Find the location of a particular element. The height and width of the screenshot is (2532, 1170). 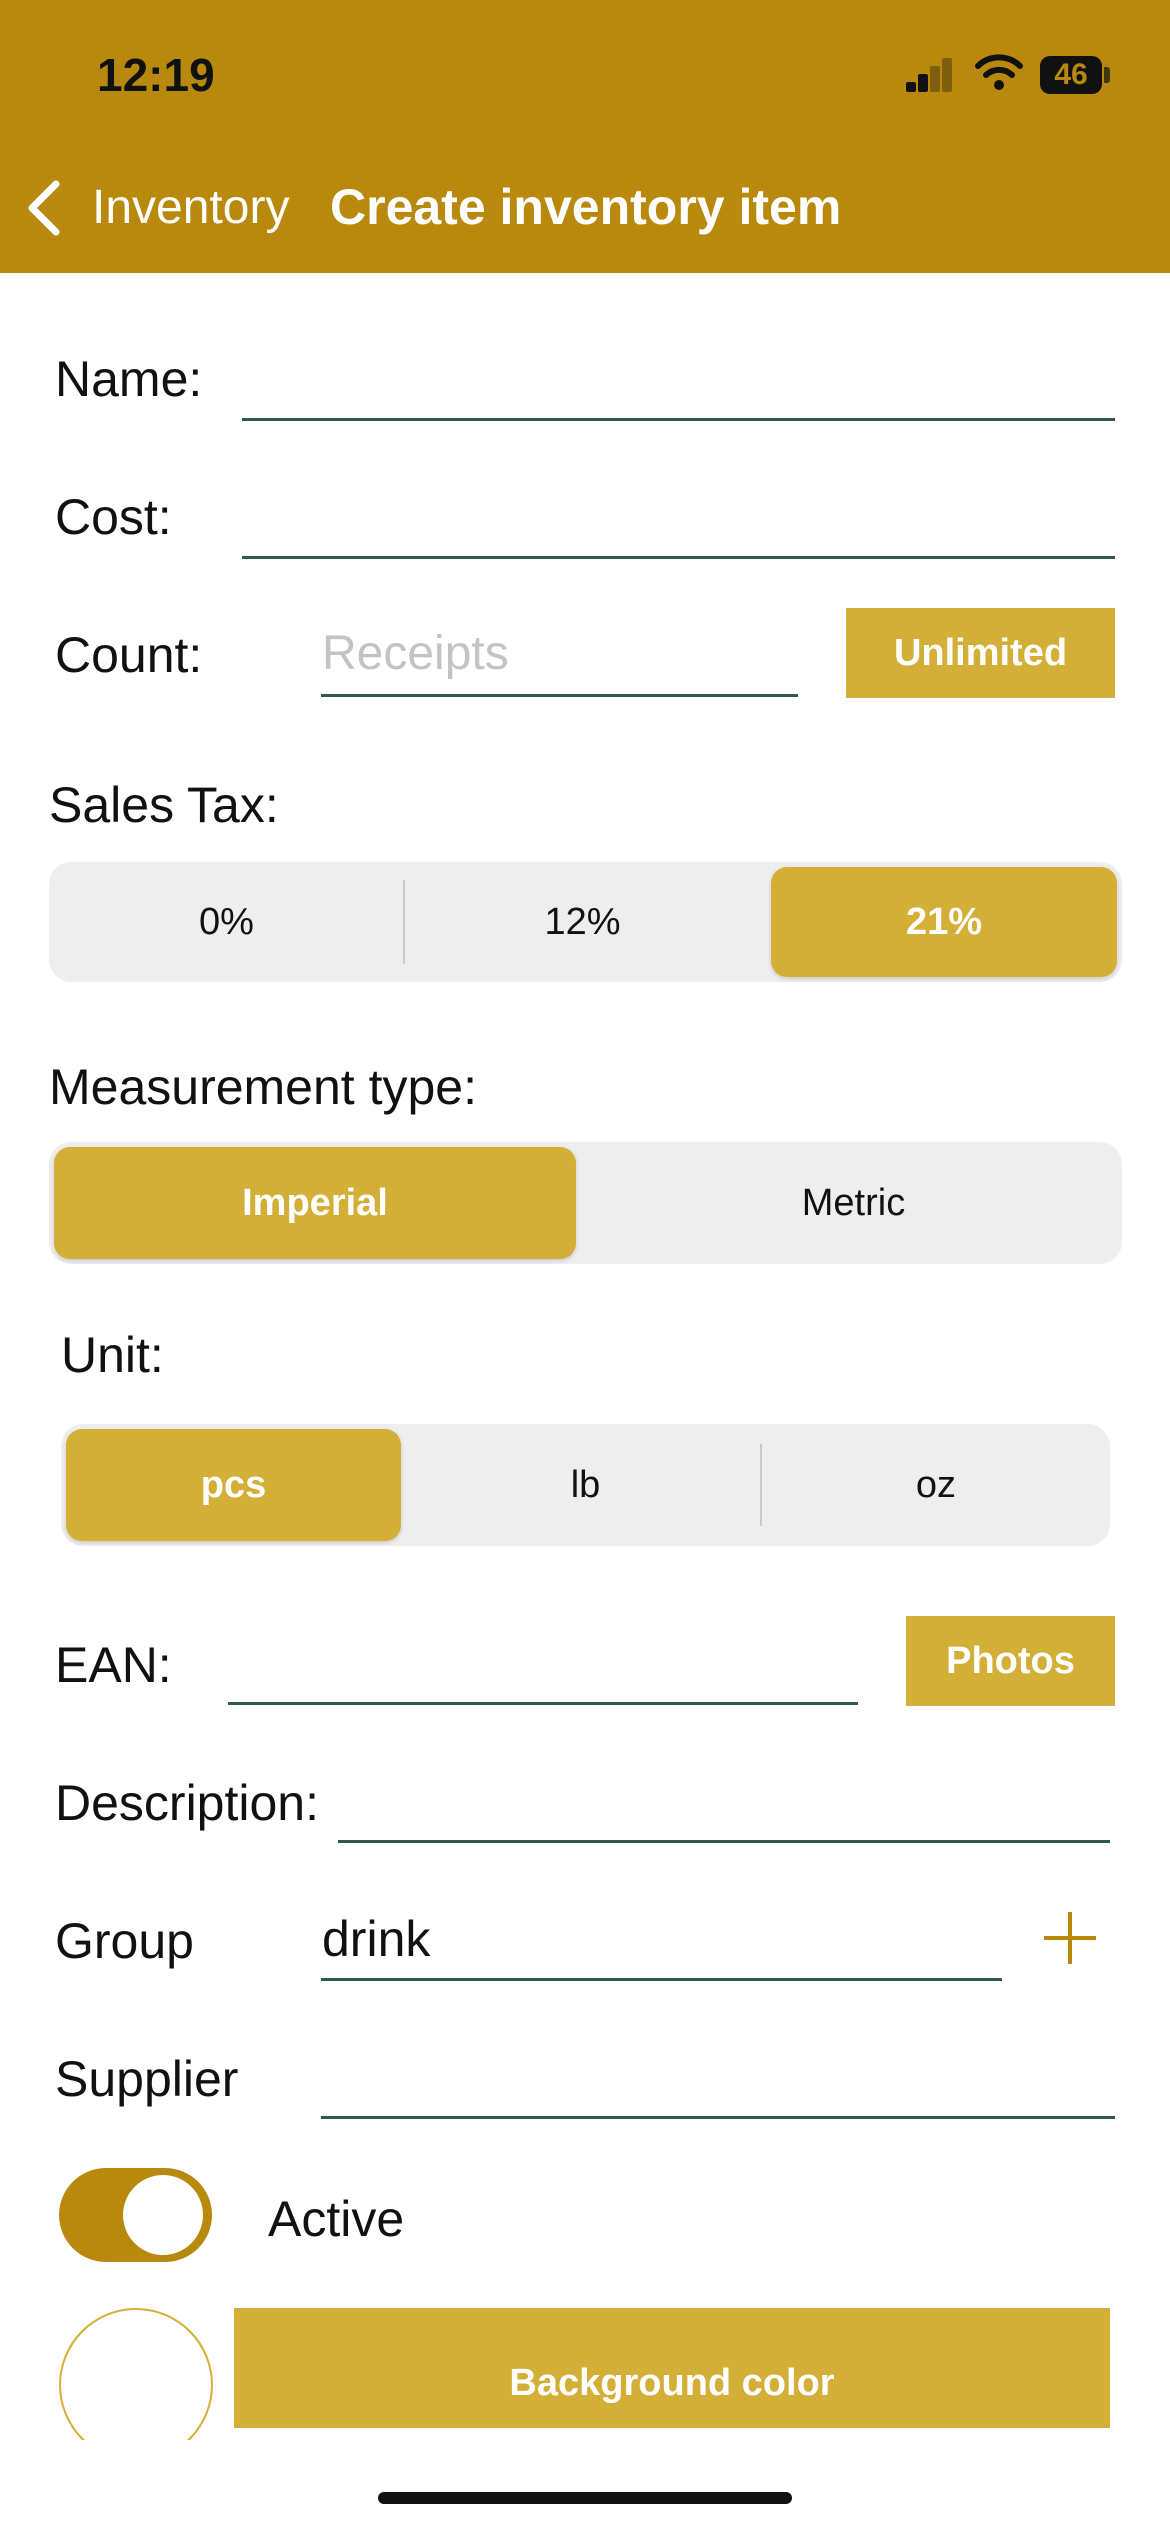

toggle-knob is located at coordinates (163, 2215).